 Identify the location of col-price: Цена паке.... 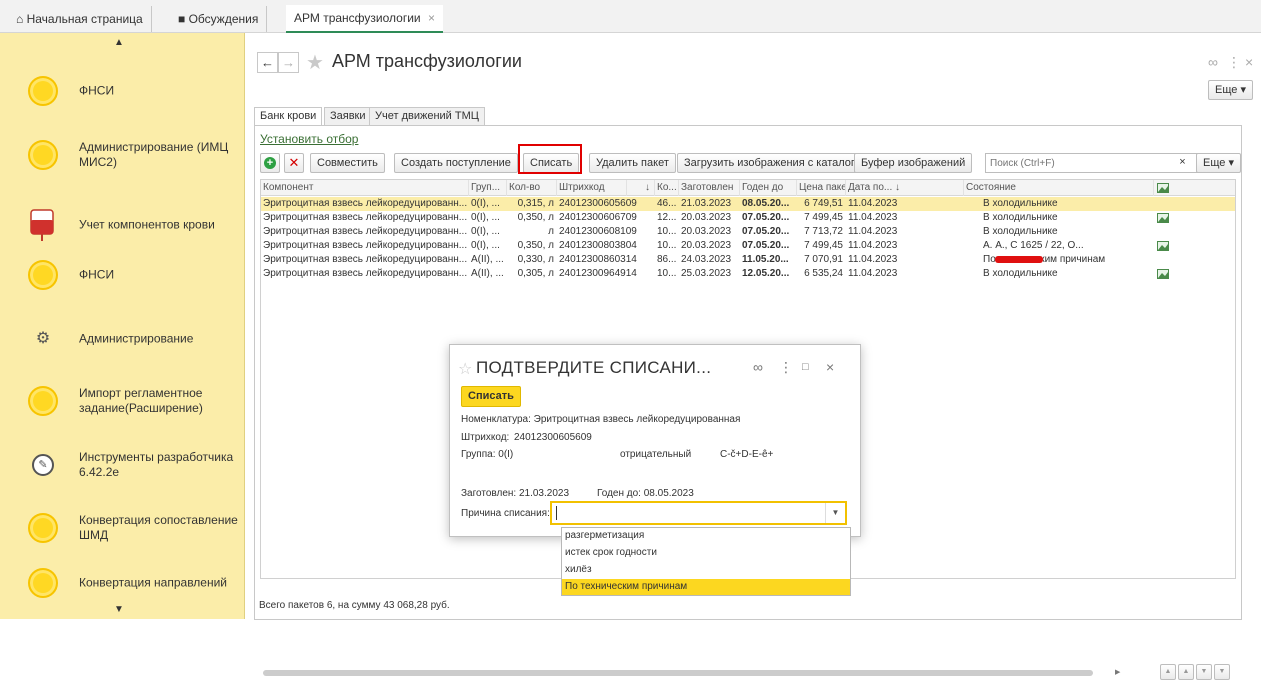
(821, 188).